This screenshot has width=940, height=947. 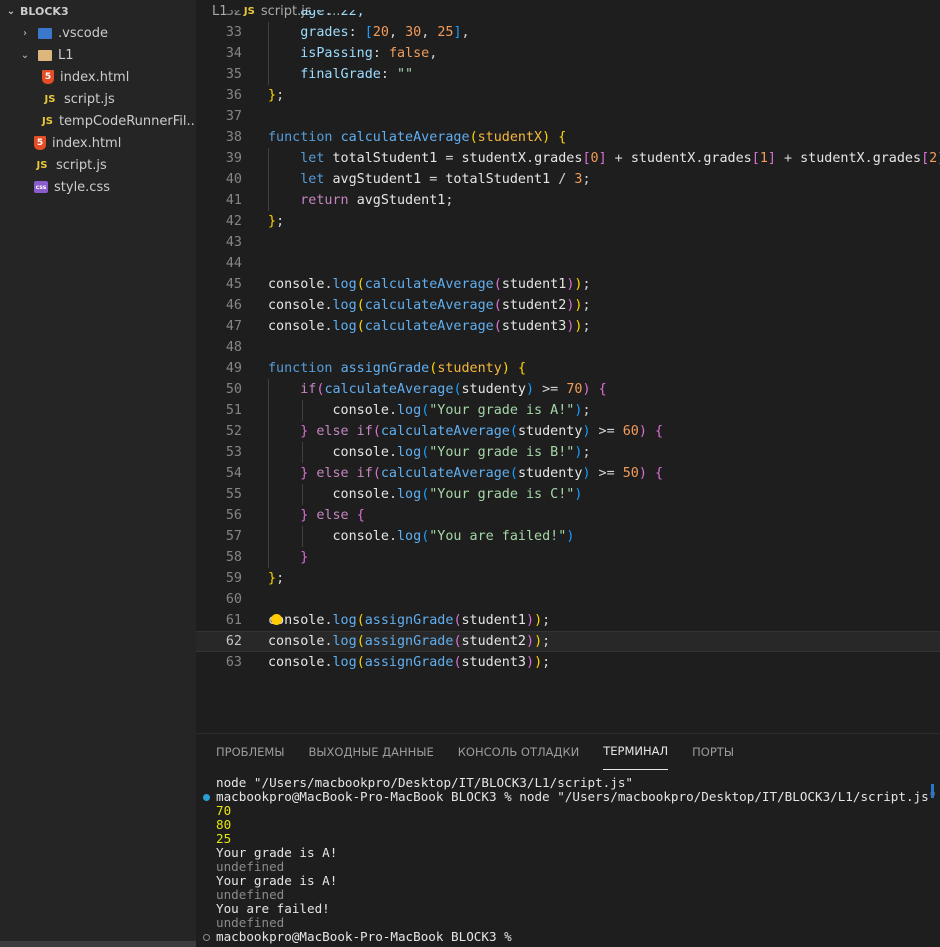 What do you see at coordinates (233, 452) in the screenshot?
I see `line-number: 53` at bounding box center [233, 452].